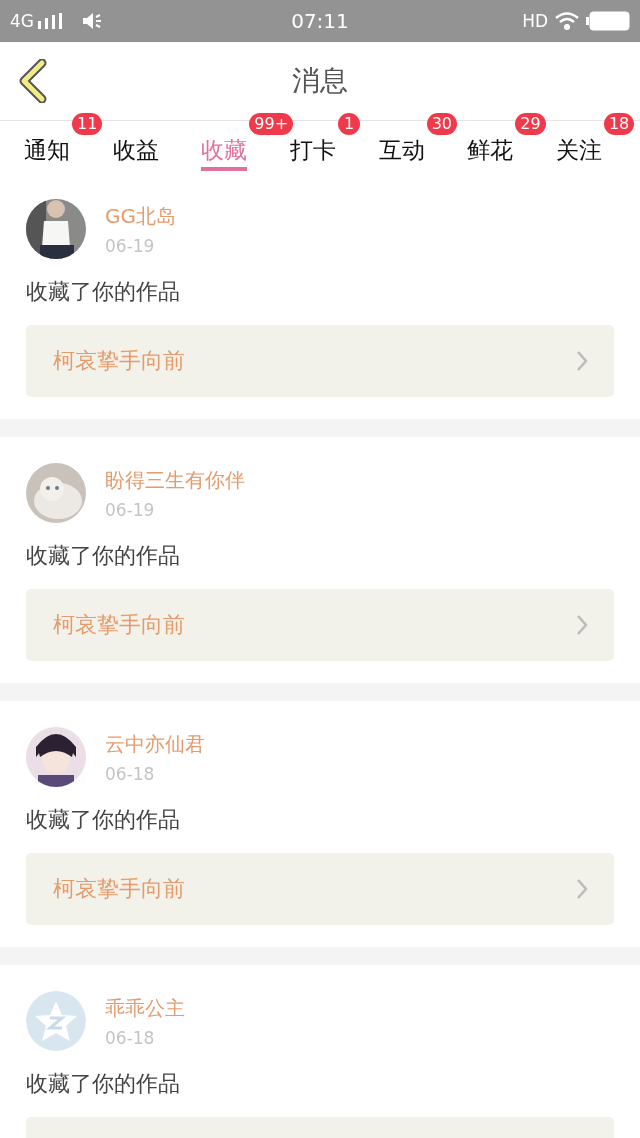 The height and width of the screenshot is (1138, 640). What do you see at coordinates (441, 124) in the screenshot?
I see `count-badge: 30` at bounding box center [441, 124].